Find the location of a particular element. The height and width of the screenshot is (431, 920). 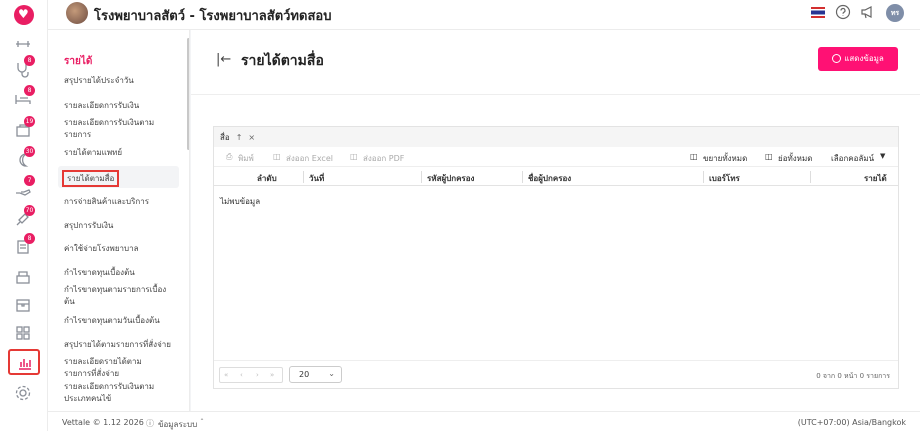

sidebar-item: ค่าใช้จ่ายโรงพยาบาล is located at coordinates (119, 249).